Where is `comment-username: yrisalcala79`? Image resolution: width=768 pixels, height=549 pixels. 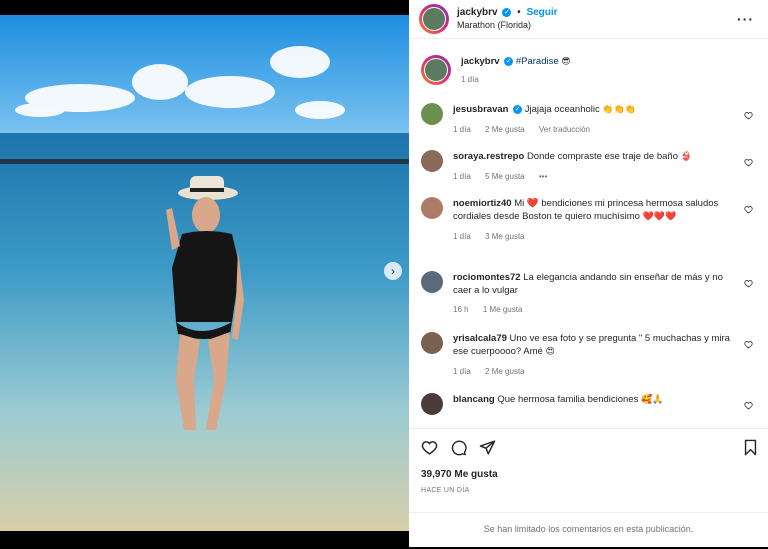
comment-username: yrisalcala79 is located at coordinates (480, 338).